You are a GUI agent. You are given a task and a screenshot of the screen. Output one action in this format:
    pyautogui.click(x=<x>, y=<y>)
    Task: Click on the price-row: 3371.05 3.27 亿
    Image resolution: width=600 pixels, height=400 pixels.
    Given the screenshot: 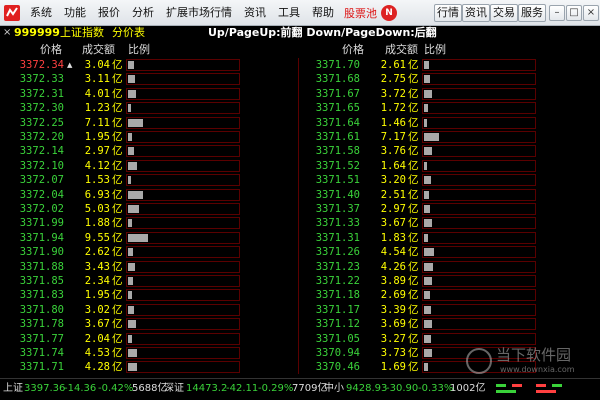 What is the action you would take?
    pyautogui.click(x=417, y=339)
    